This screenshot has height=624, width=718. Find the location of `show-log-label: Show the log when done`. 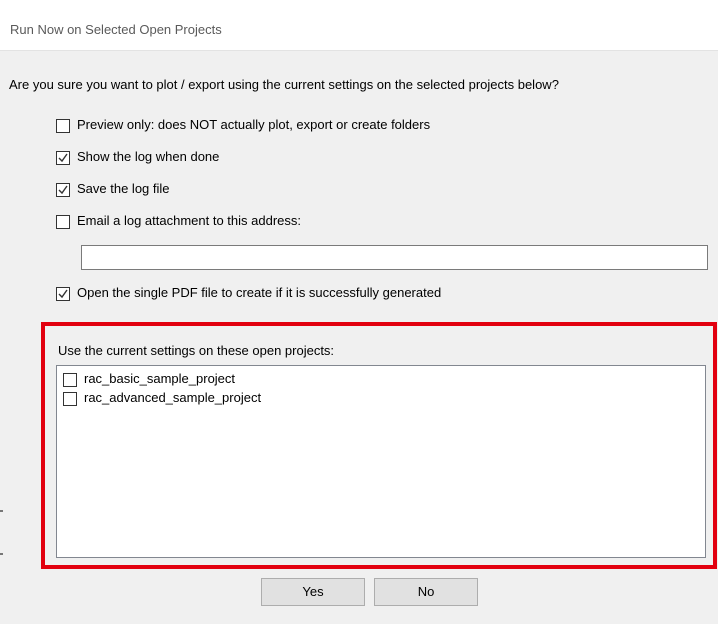

show-log-label: Show the log when done is located at coordinates (148, 156).